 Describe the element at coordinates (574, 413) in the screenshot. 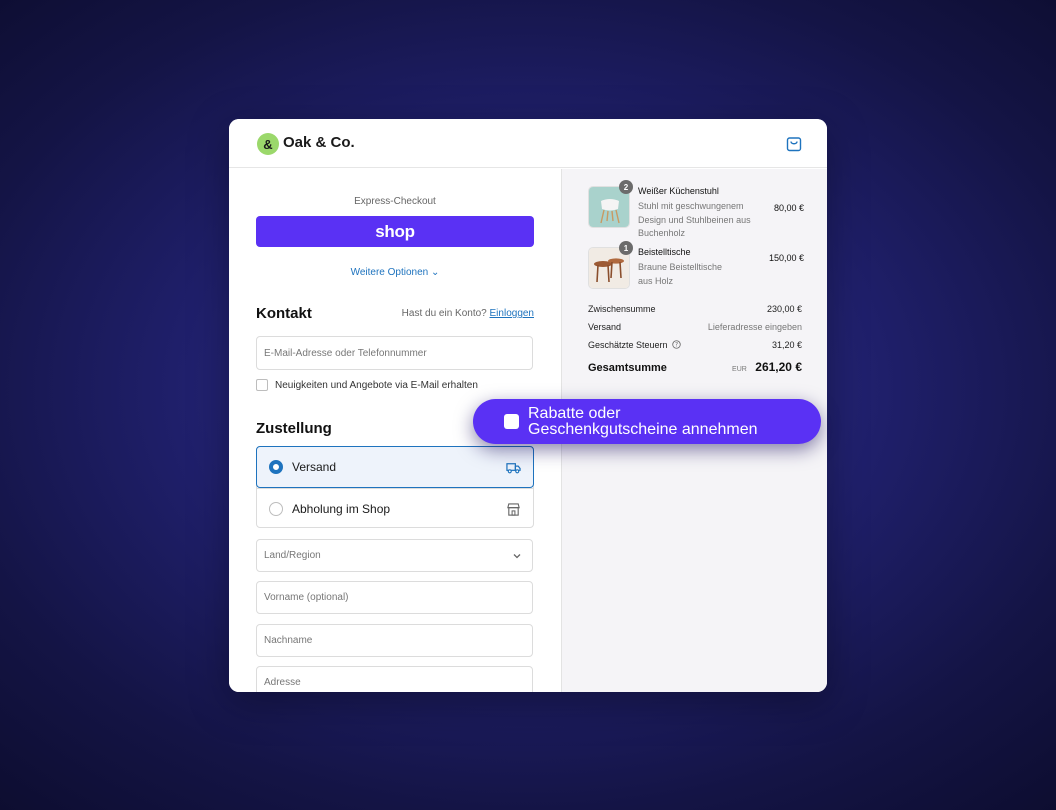

I see `discount-label-line1: Rabatte oder` at that location.